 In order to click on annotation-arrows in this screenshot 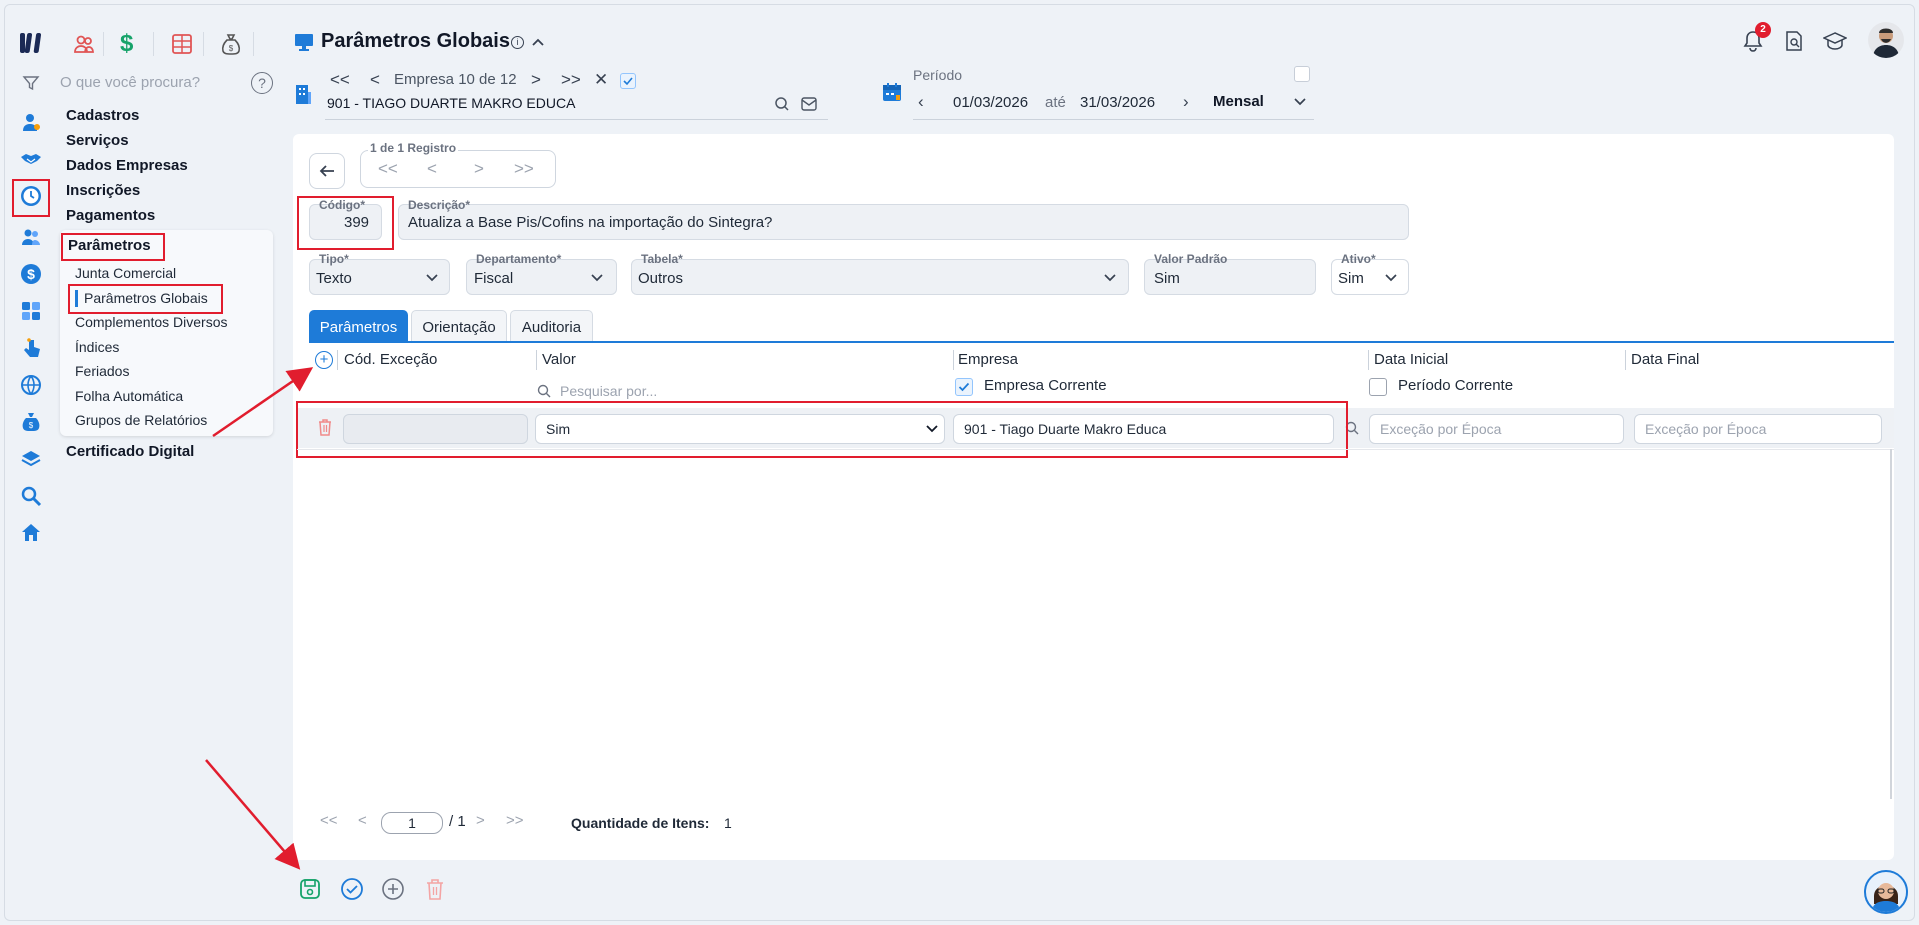, I will do `click(259, 618)`.